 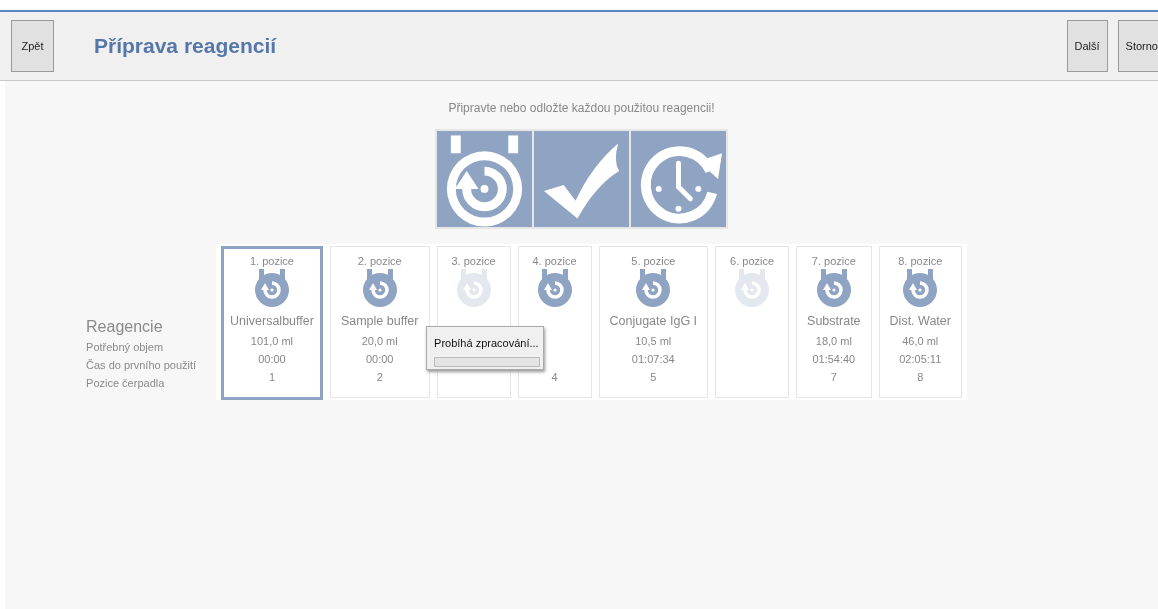 I want to click on volume-value: 20,0 ml, so click(x=379, y=341).